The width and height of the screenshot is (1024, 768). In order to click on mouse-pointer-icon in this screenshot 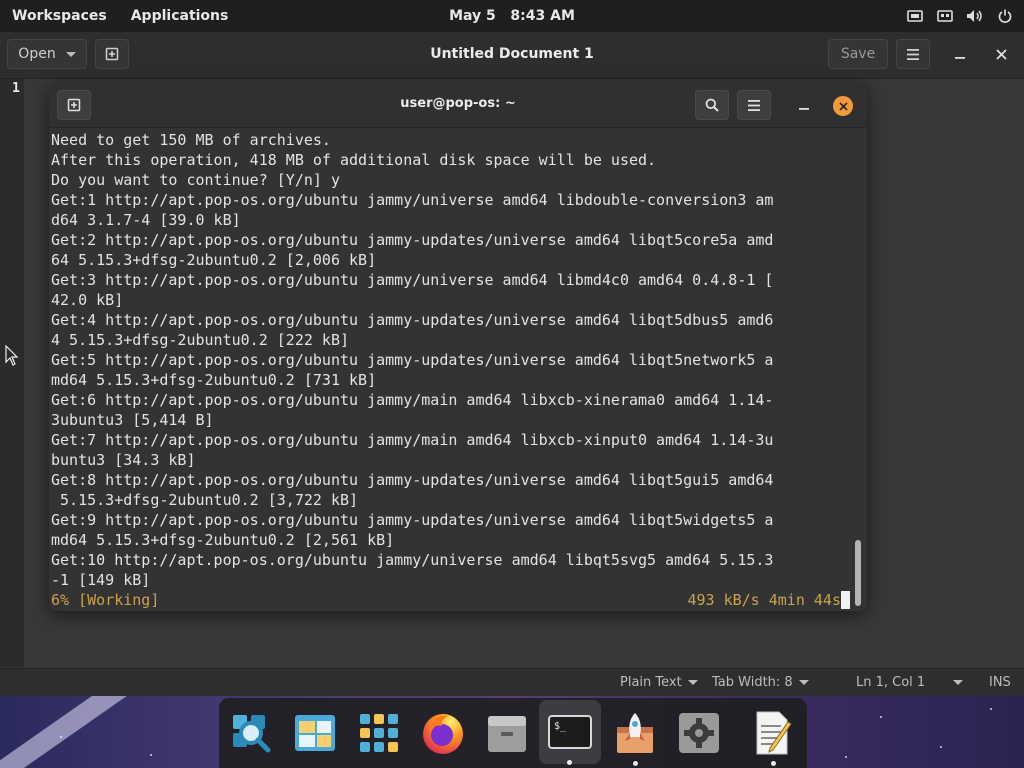, I will do `click(12, 355)`.